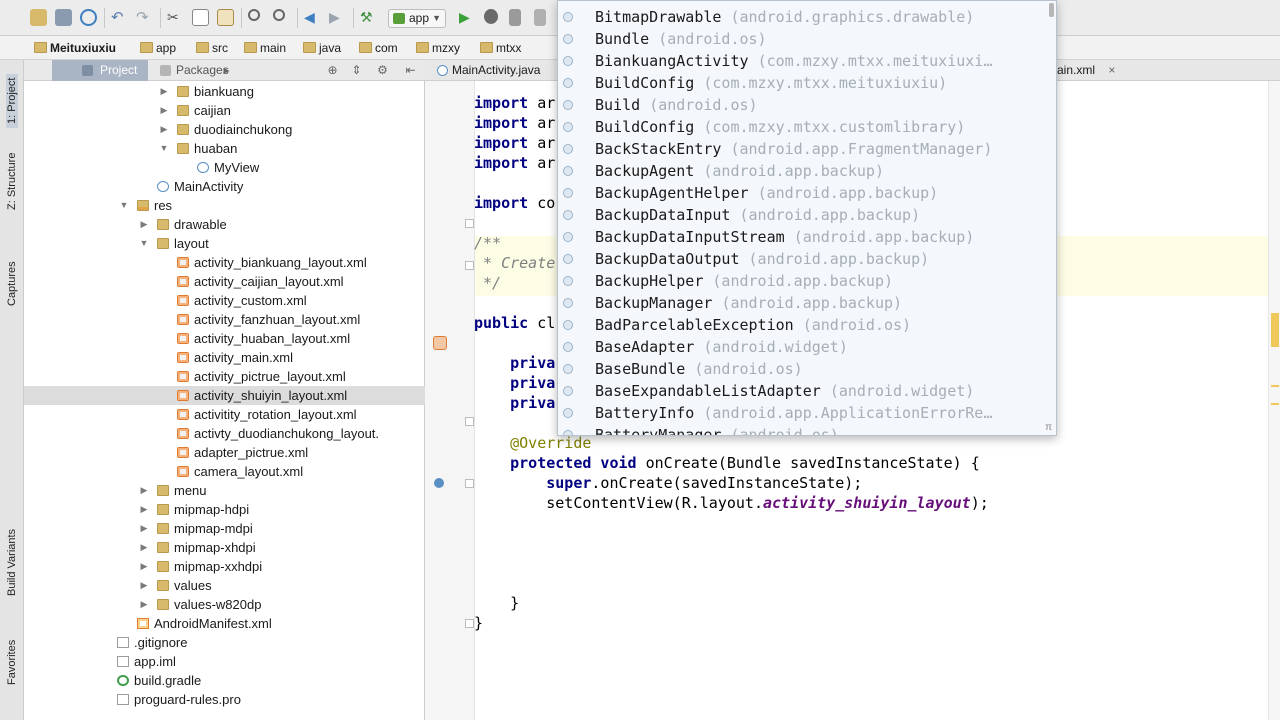 Image resolution: width=1280 pixels, height=720 pixels. Describe the element at coordinates (382, 70) in the screenshot. I see `gear-icon: ⚙` at that location.